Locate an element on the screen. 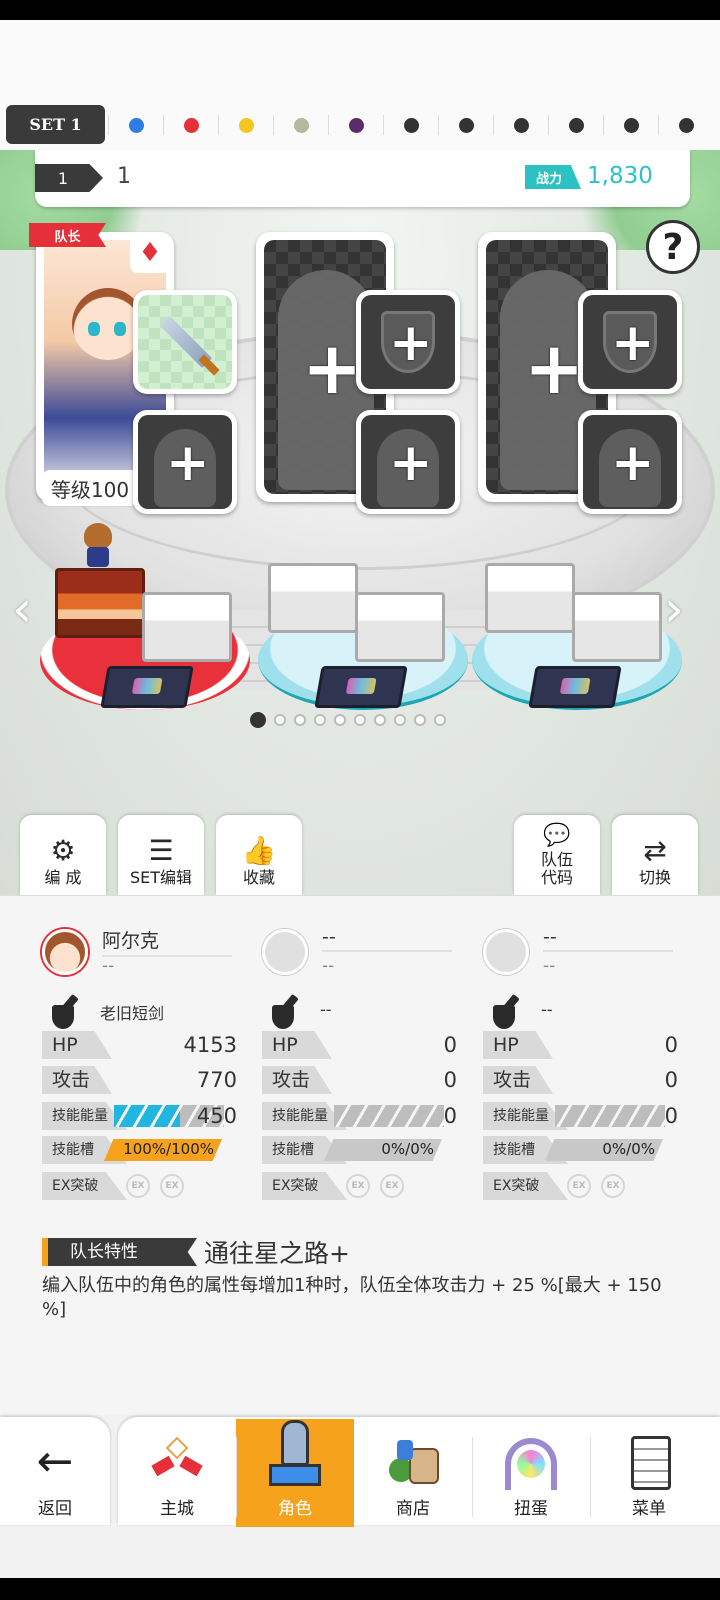 The height and width of the screenshot is (1600, 720). system-nav-bar is located at coordinates (360, 1589).